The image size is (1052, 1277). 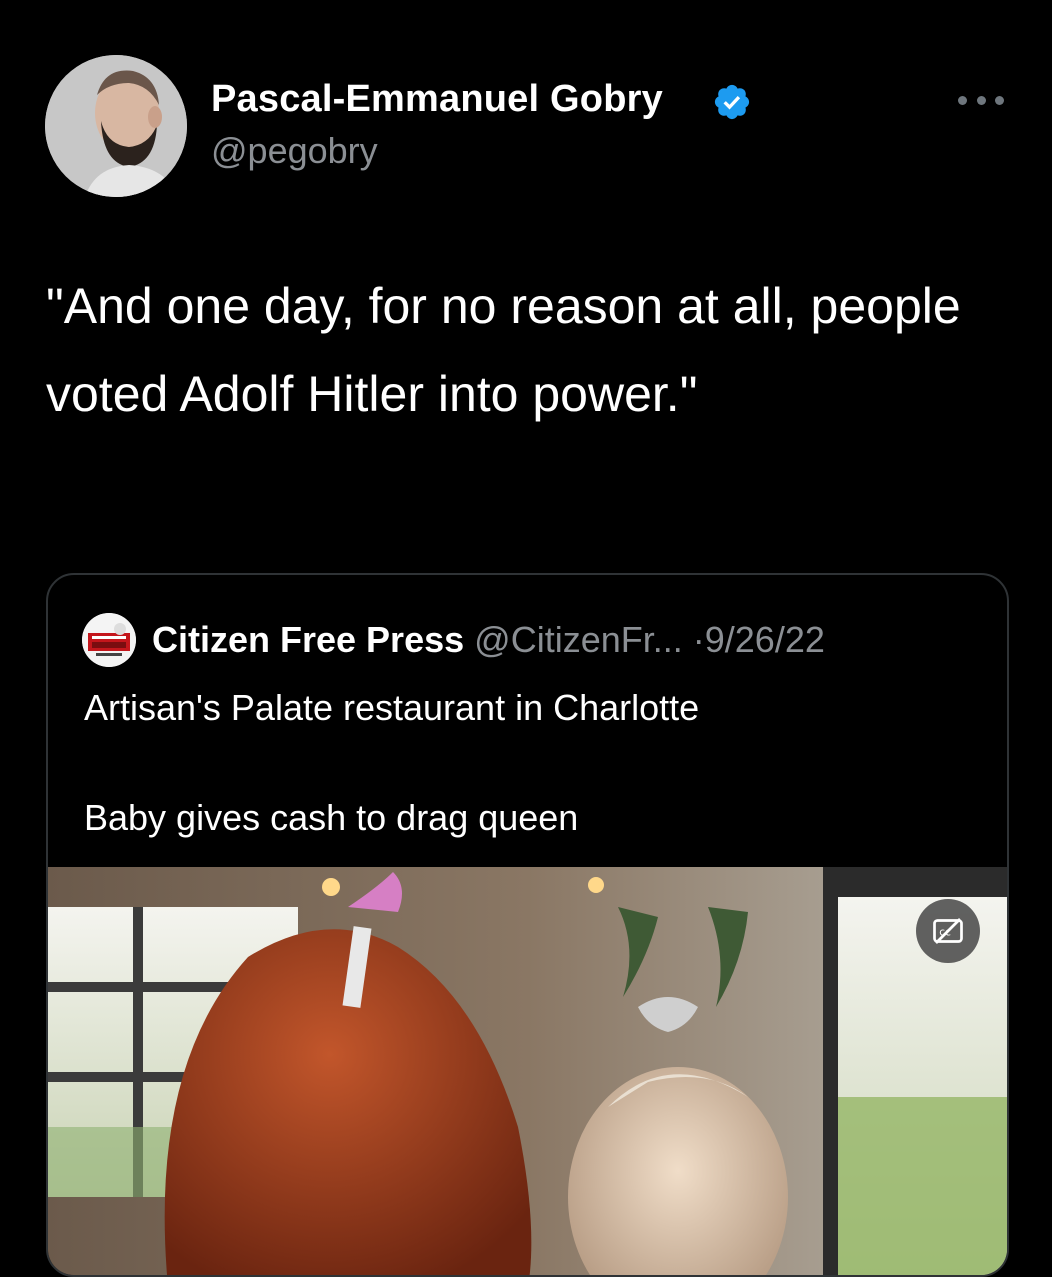 I want to click on verified-badge-icon, so click(x=732, y=102).